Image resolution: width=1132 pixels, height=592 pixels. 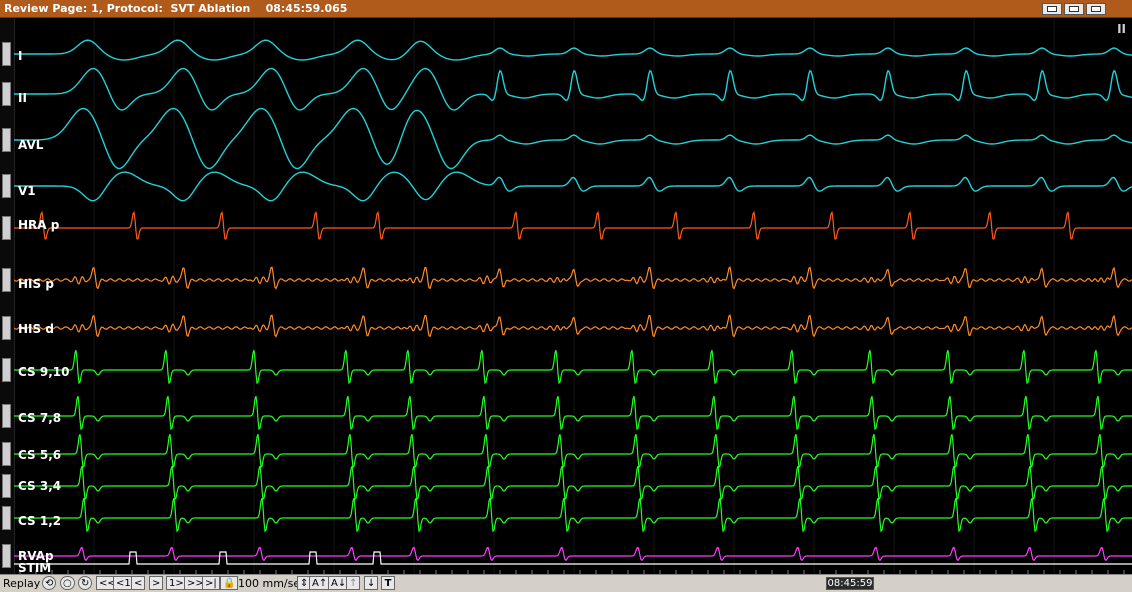 I want to click on maximize-icon, so click(x=1096, y=9).